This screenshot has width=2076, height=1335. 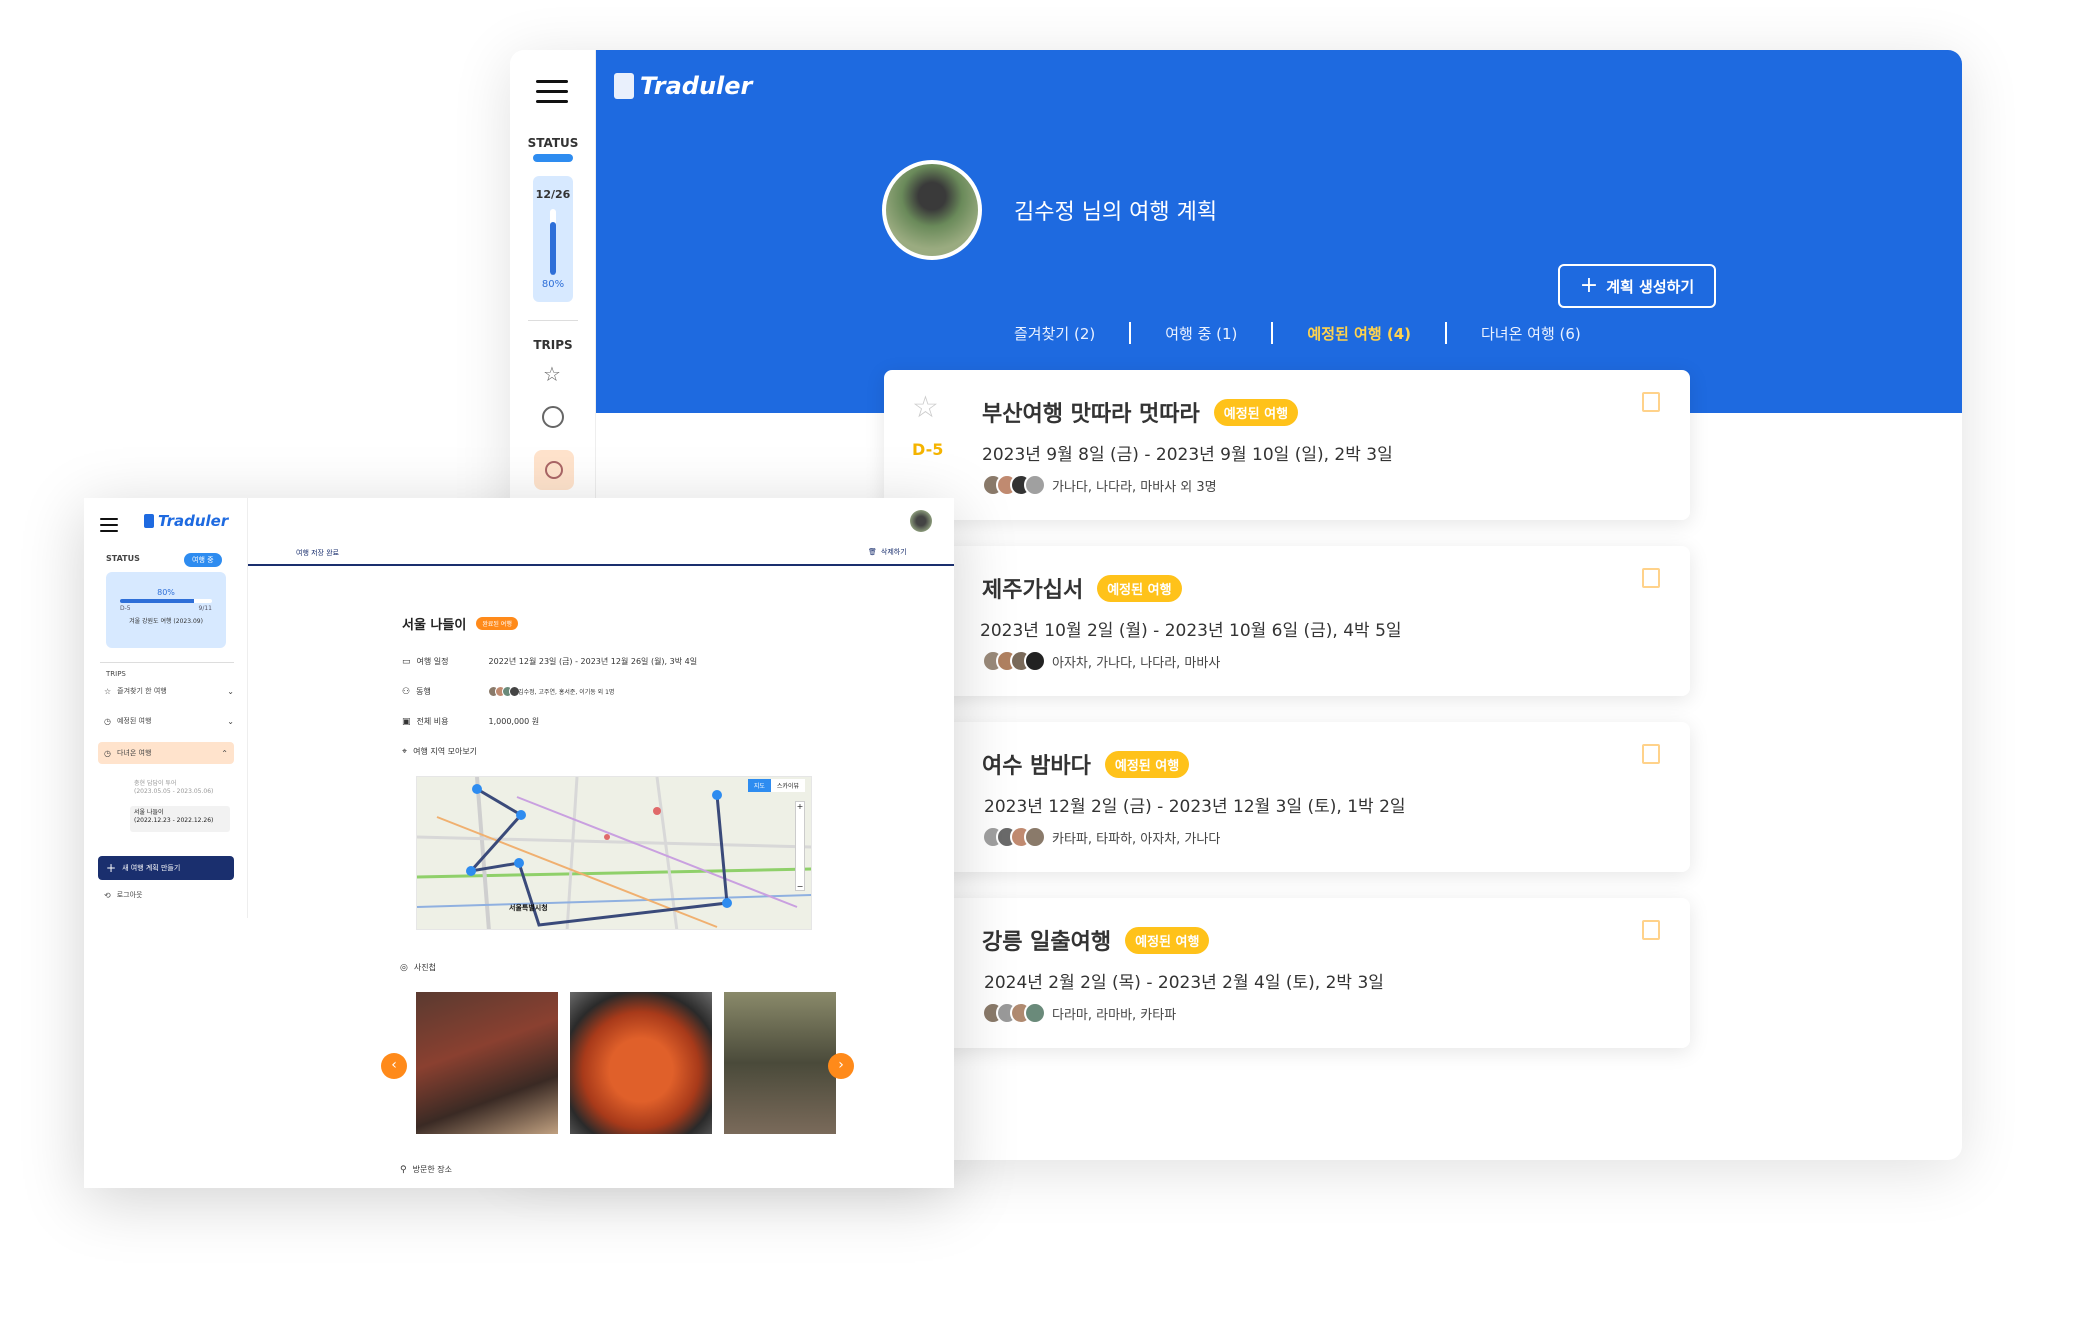 What do you see at coordinates (1036, 766) in the screenshot?
I see `trip-title-text: 여수 밤바다` at bounding box center [1036, 766].